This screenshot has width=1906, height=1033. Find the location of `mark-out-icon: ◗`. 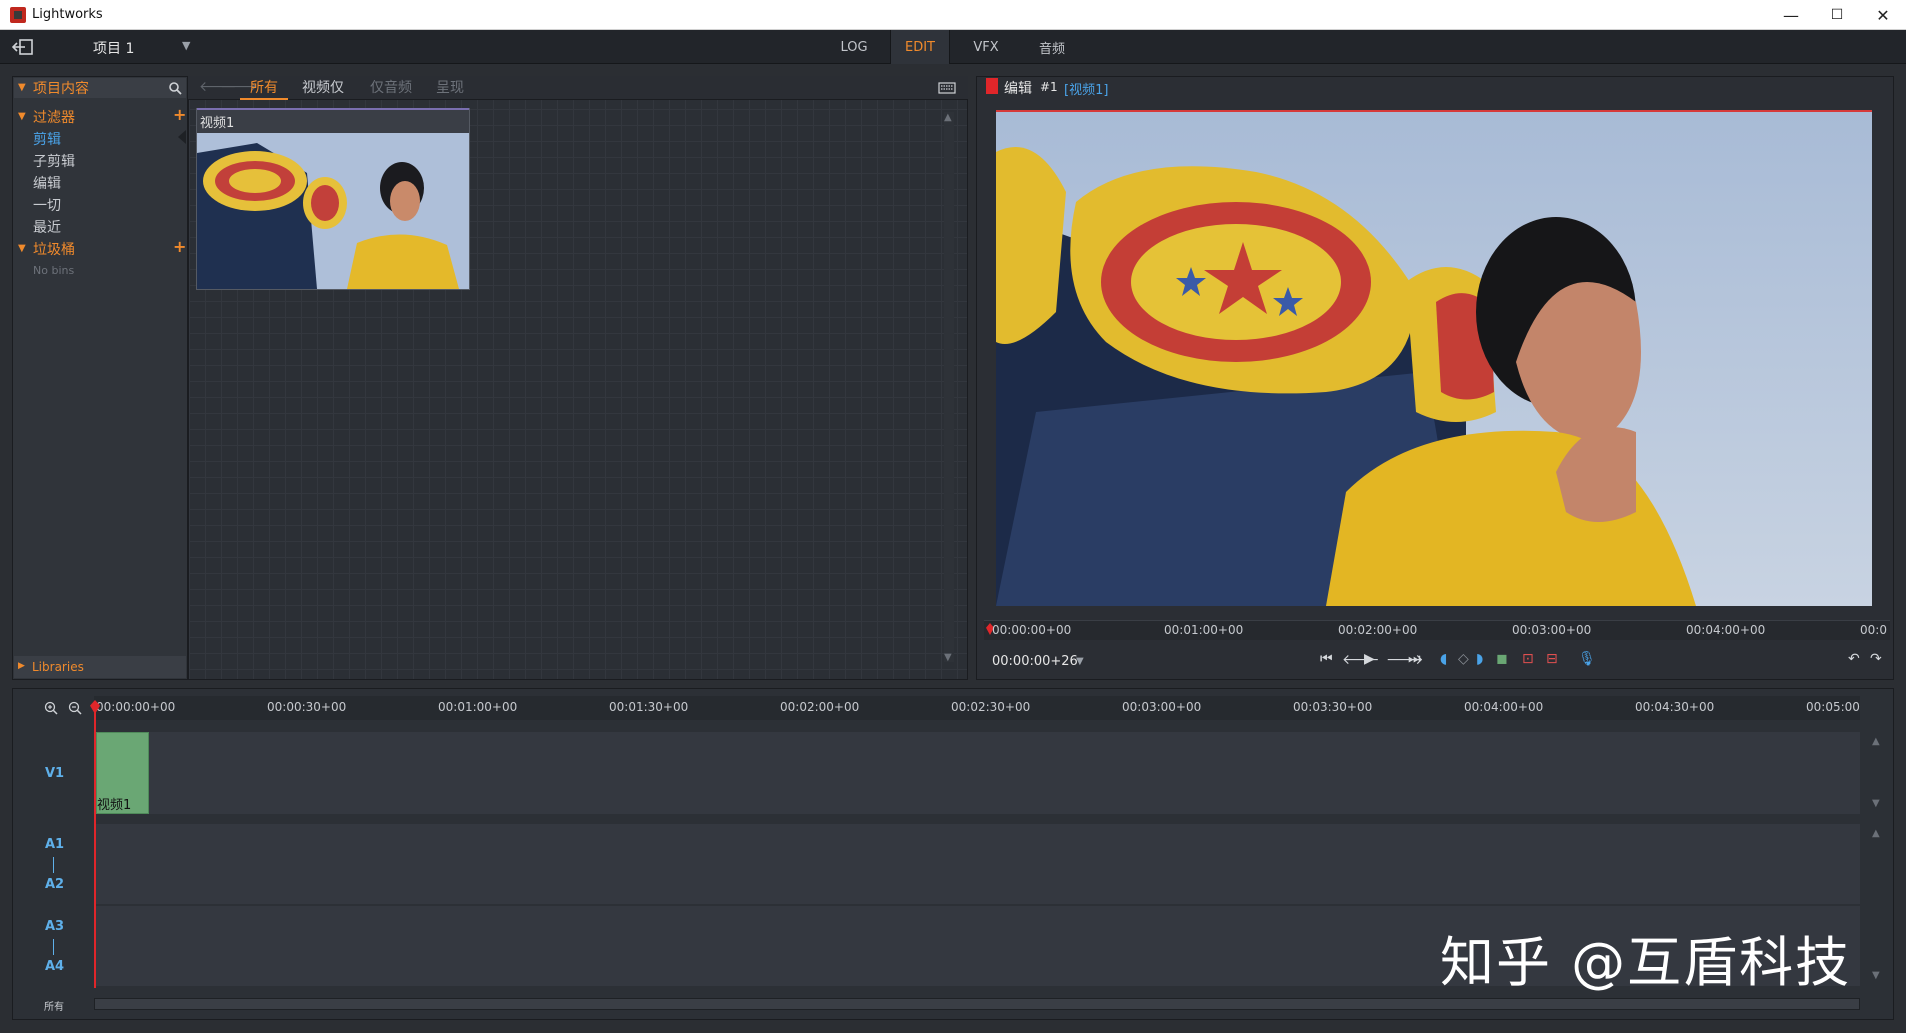

mark-out-icon: ◗ is located at coordinates (1479, 659).